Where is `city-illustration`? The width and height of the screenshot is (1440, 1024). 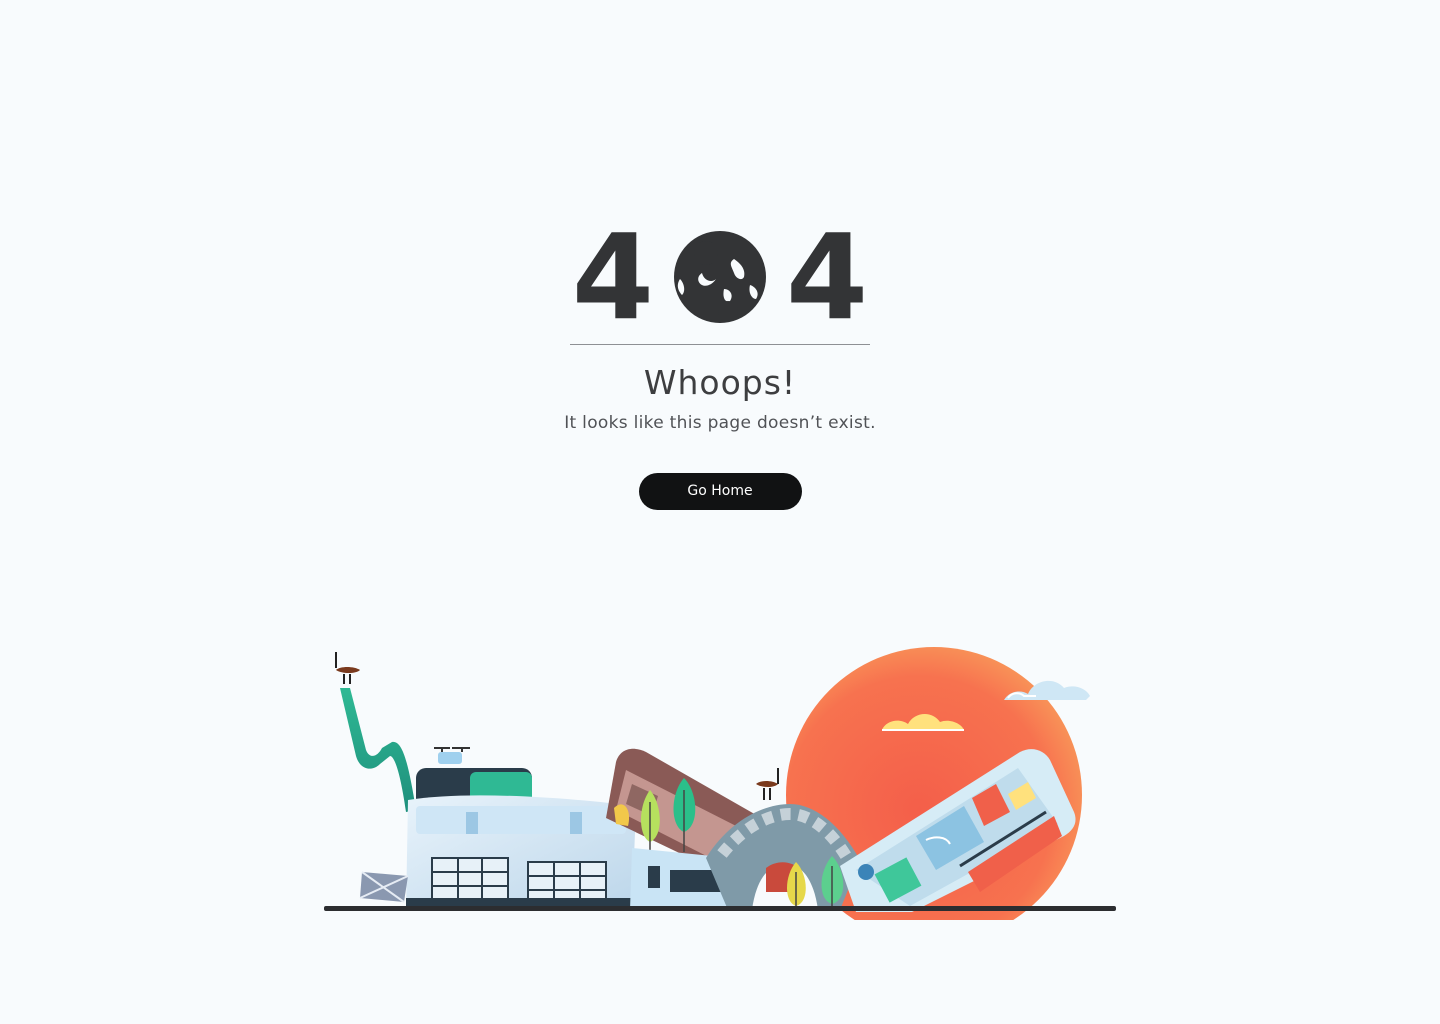 city-illustration is located at coordinates (720, 783).